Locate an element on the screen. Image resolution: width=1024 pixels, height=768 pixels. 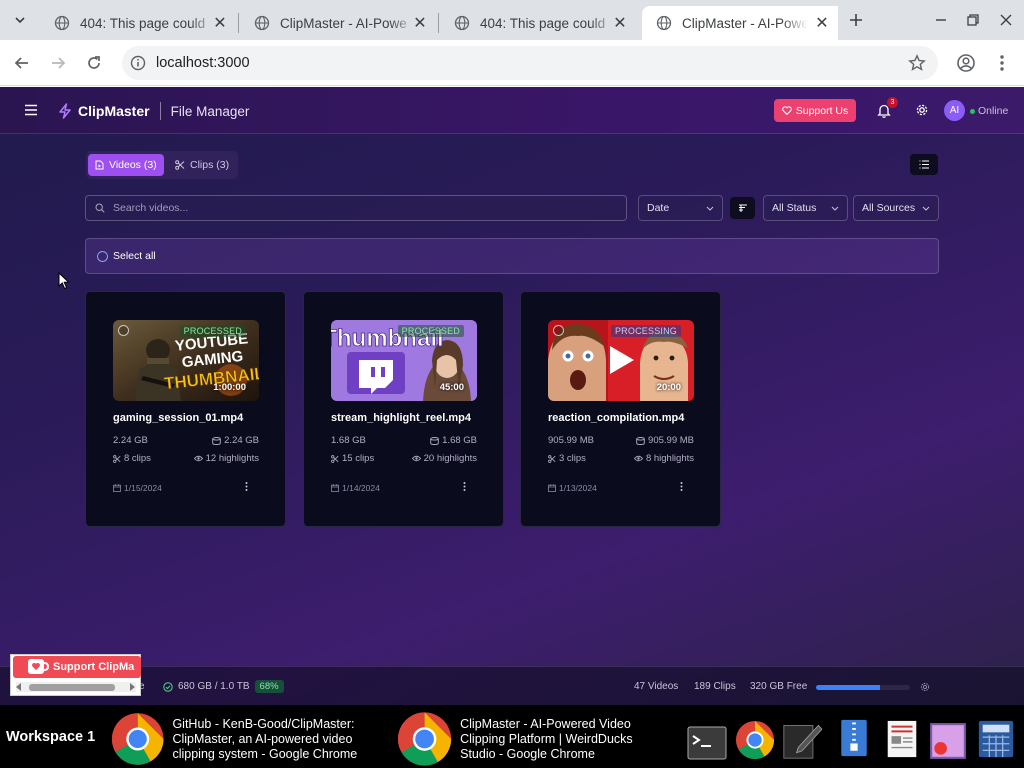
support-us-button: Support Us is located at coordinates (815, 110).